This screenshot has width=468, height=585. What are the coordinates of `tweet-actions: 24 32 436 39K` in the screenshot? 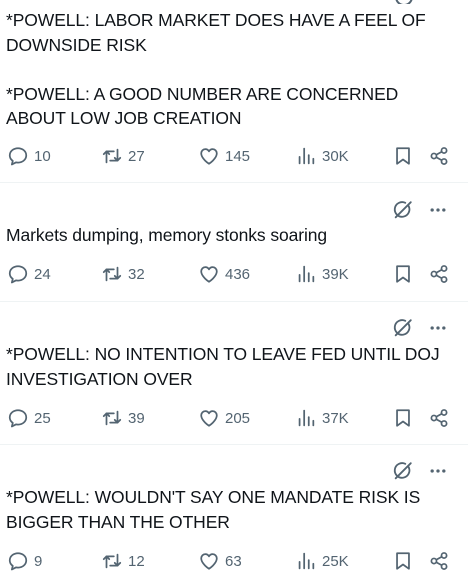 It's located at (234, 274).